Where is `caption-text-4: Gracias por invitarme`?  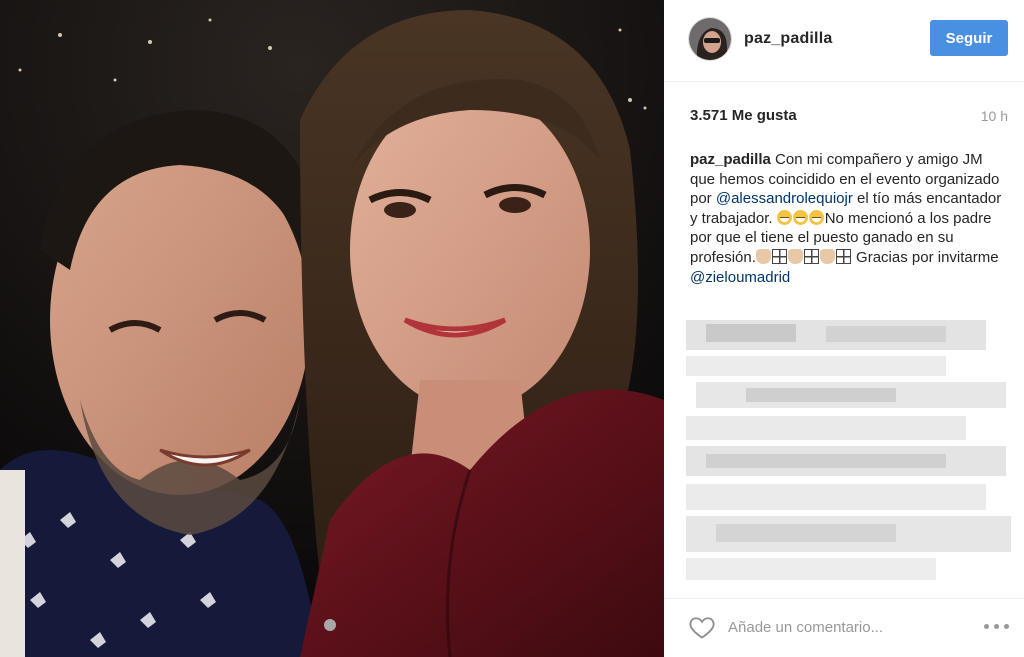 caption-text-4: Gracias por invitarme is located at coordinates (925, 257).